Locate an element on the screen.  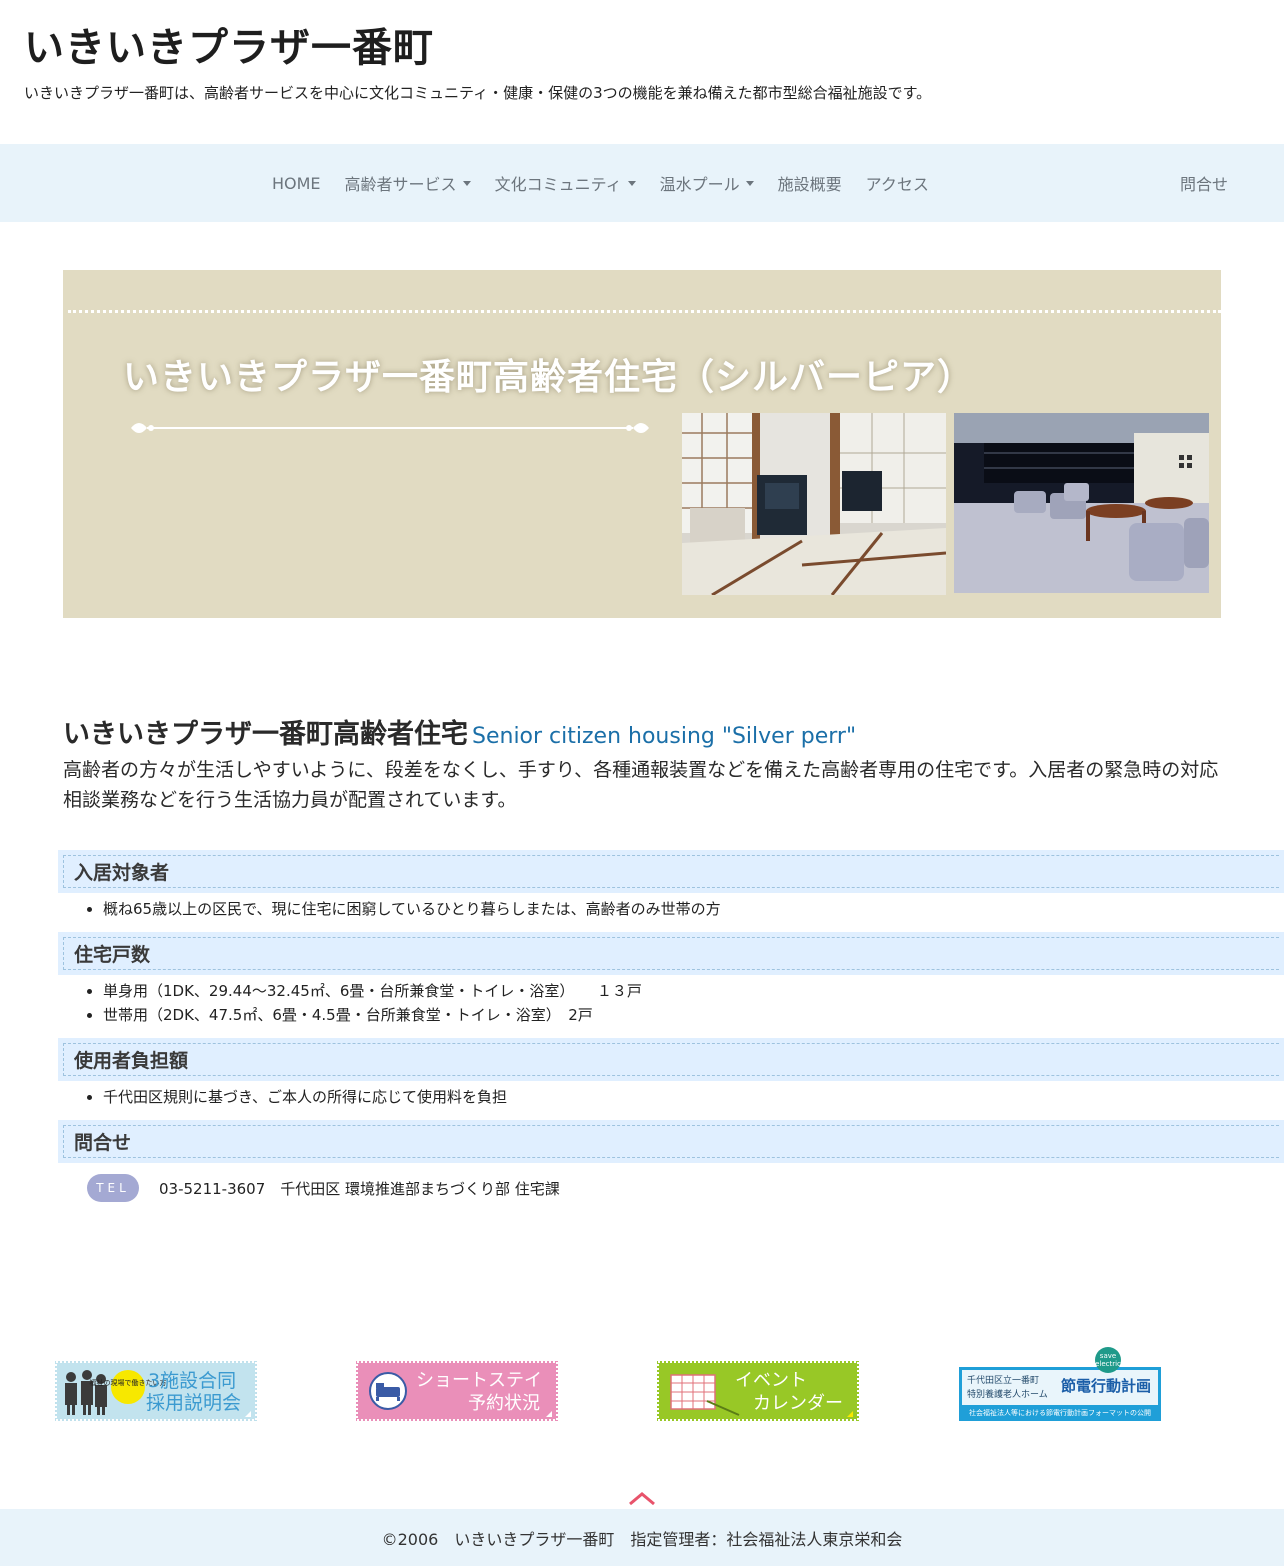
power-badge-line-2: electric is located at coordinates (1108, 1364).